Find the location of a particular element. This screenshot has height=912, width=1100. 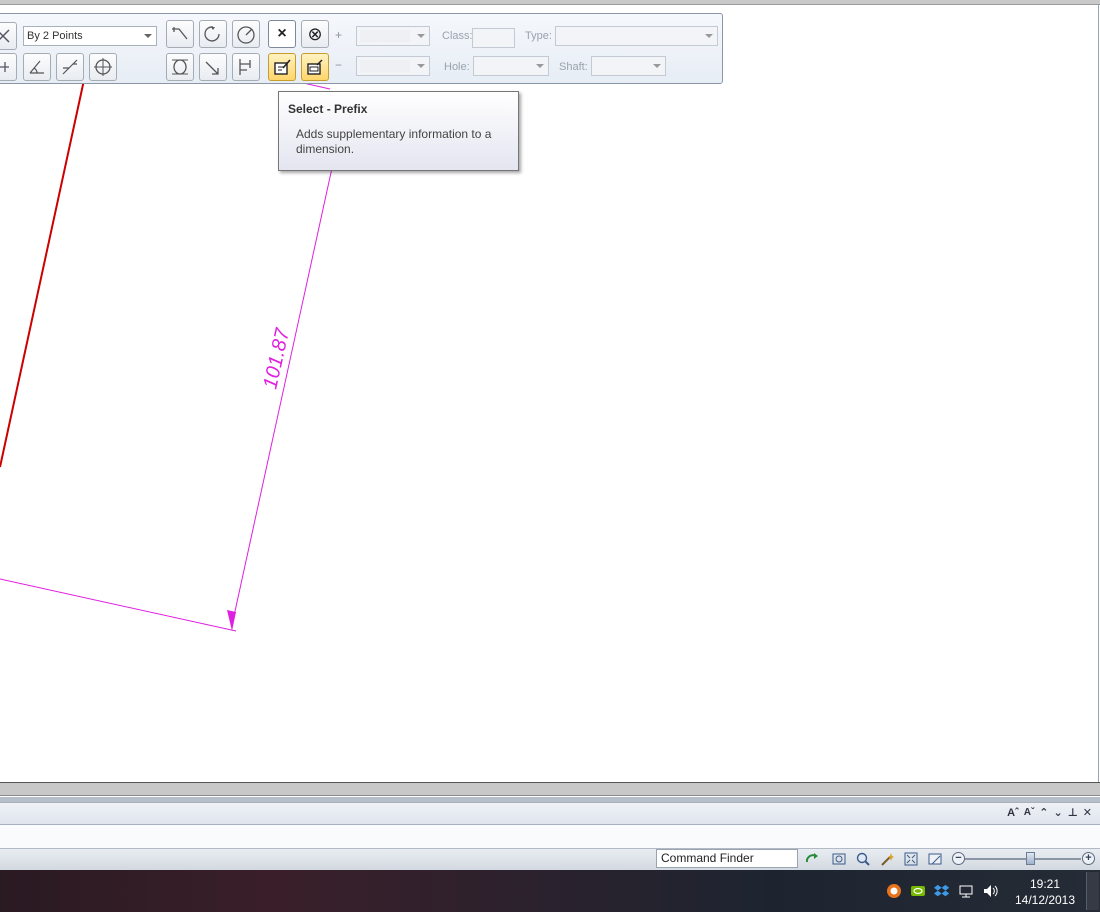

fit-view-icon is located at coordinates (911, 859).